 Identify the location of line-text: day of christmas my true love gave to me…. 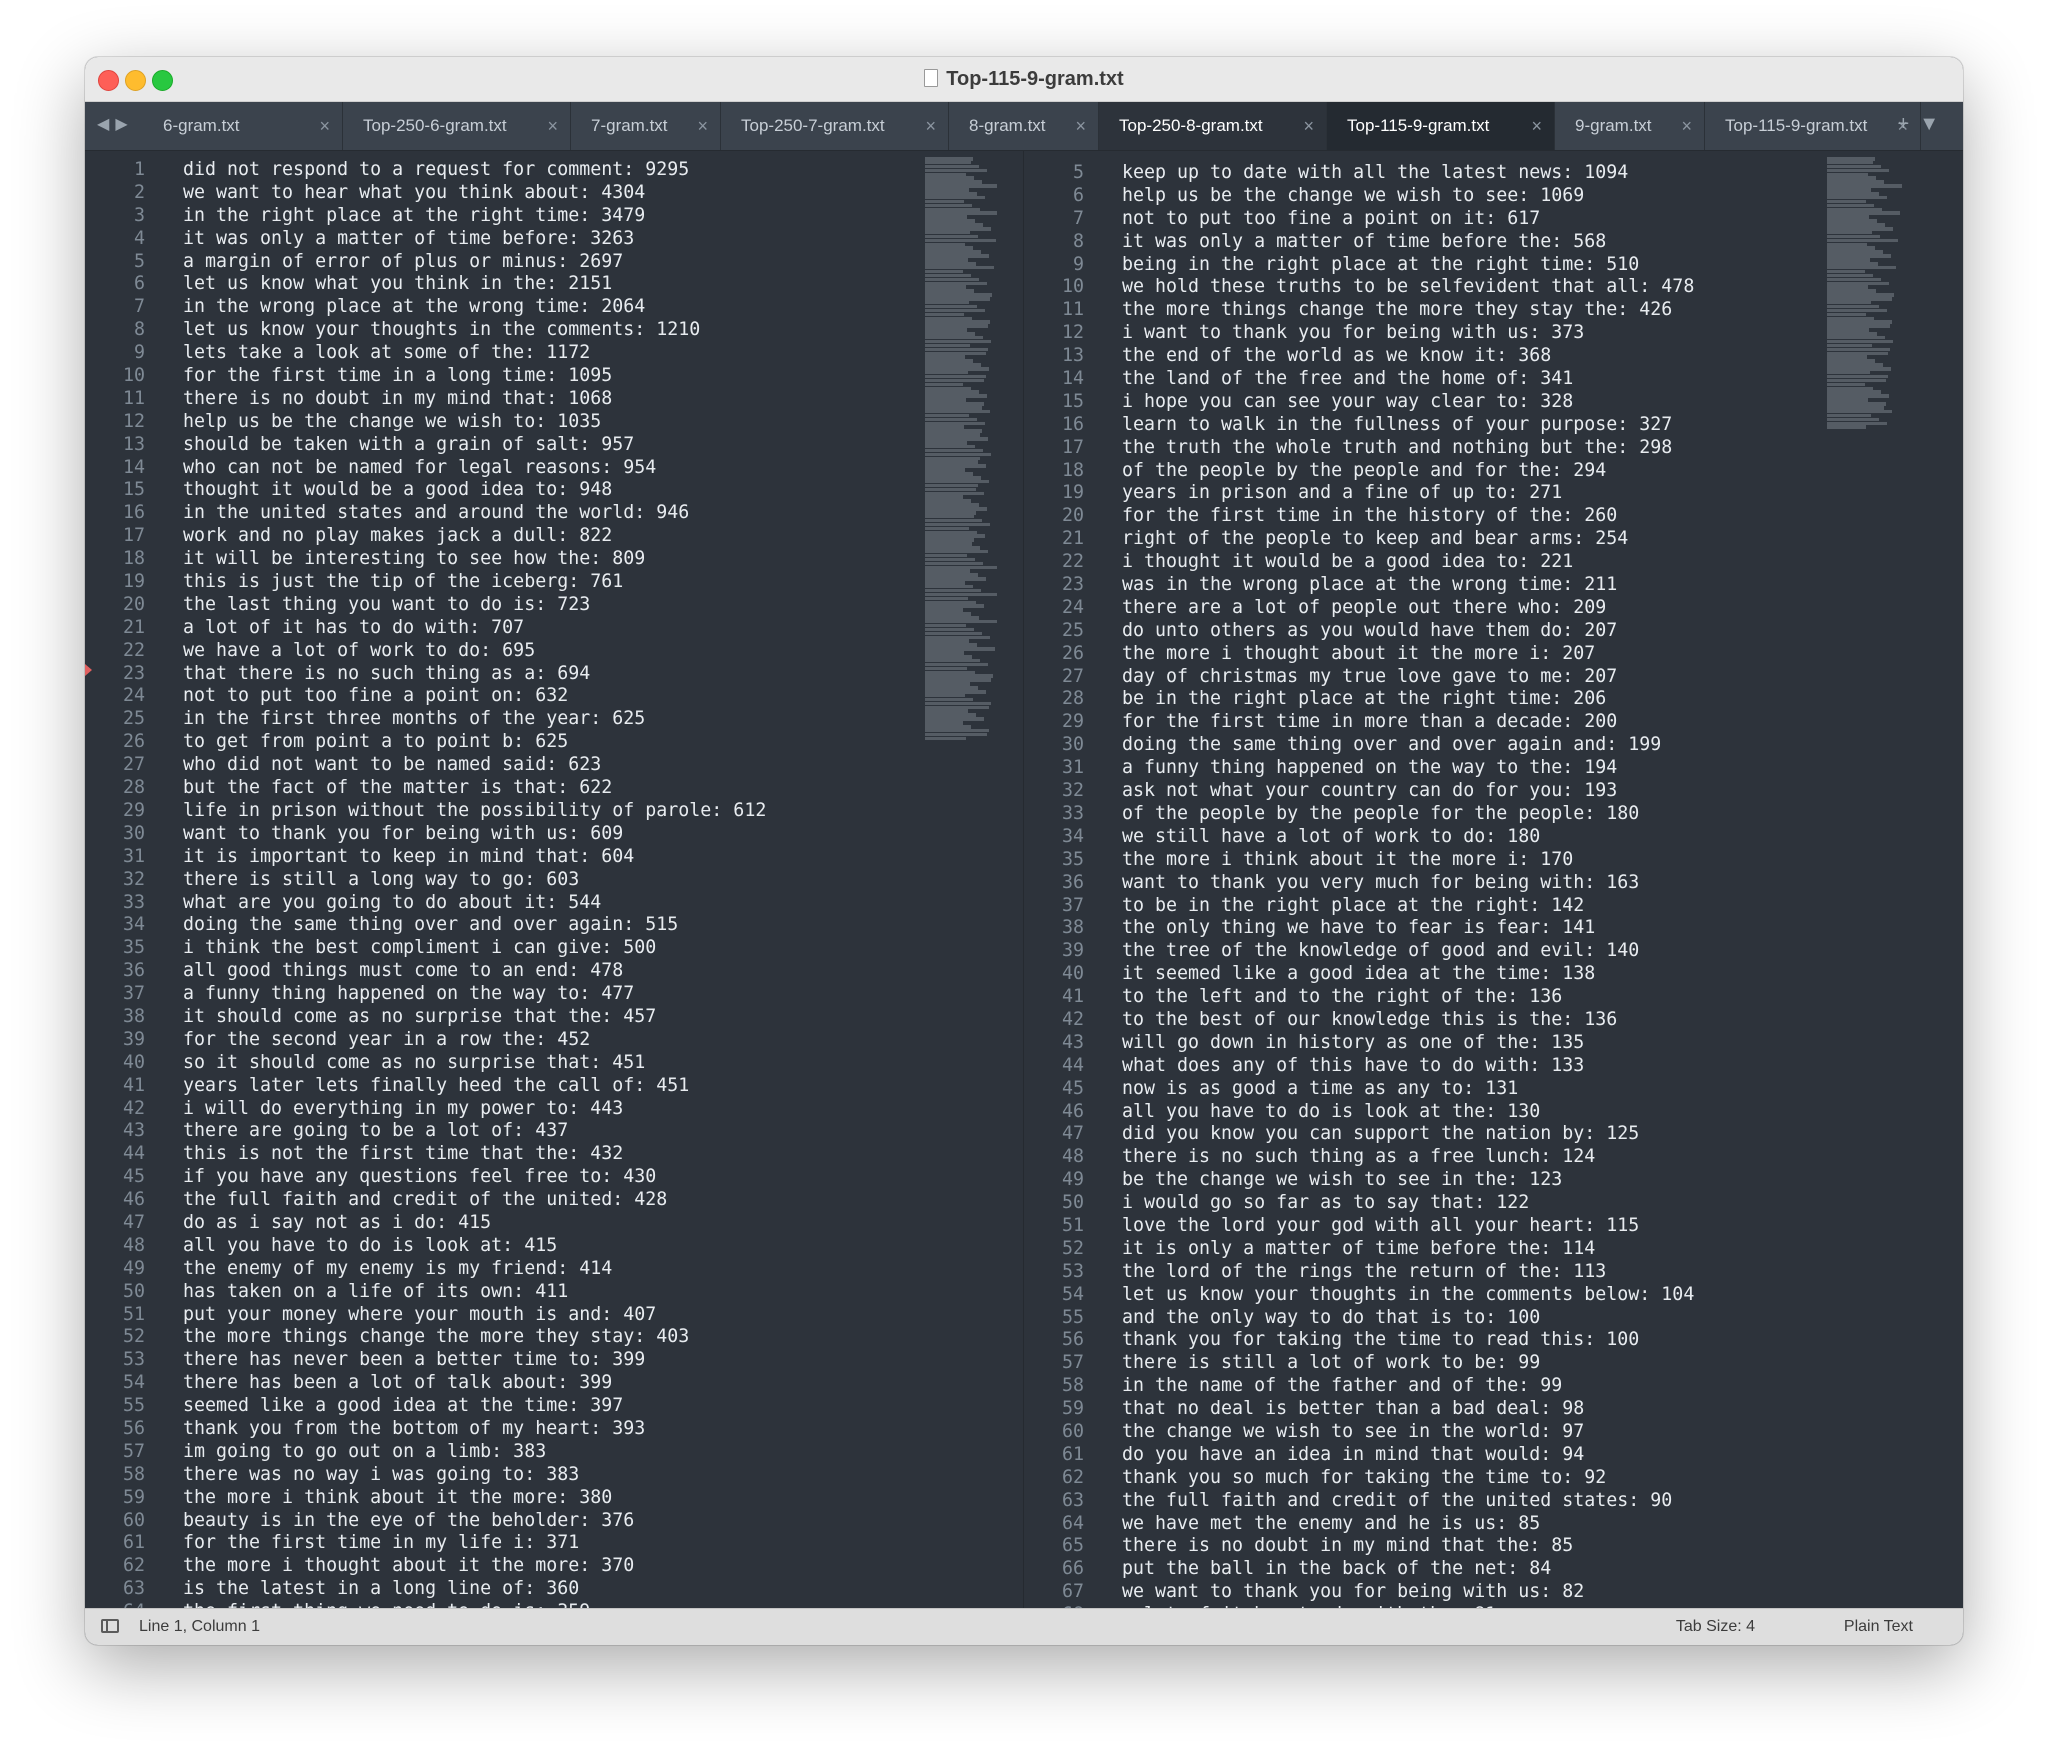
(1370, 676).